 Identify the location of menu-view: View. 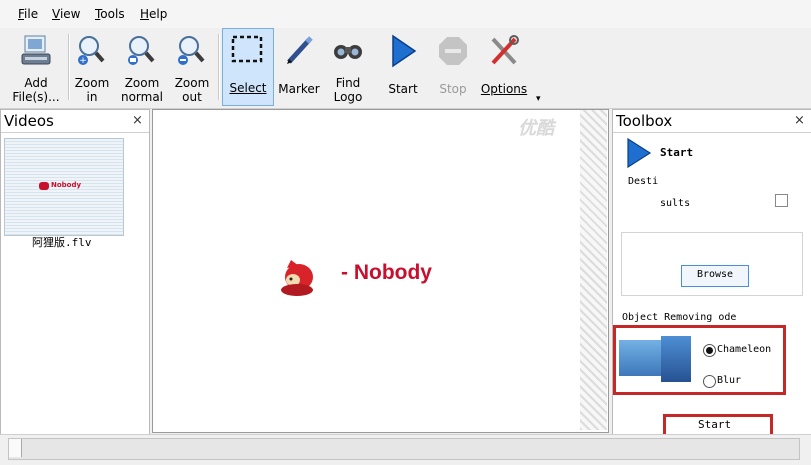
(66, 14).